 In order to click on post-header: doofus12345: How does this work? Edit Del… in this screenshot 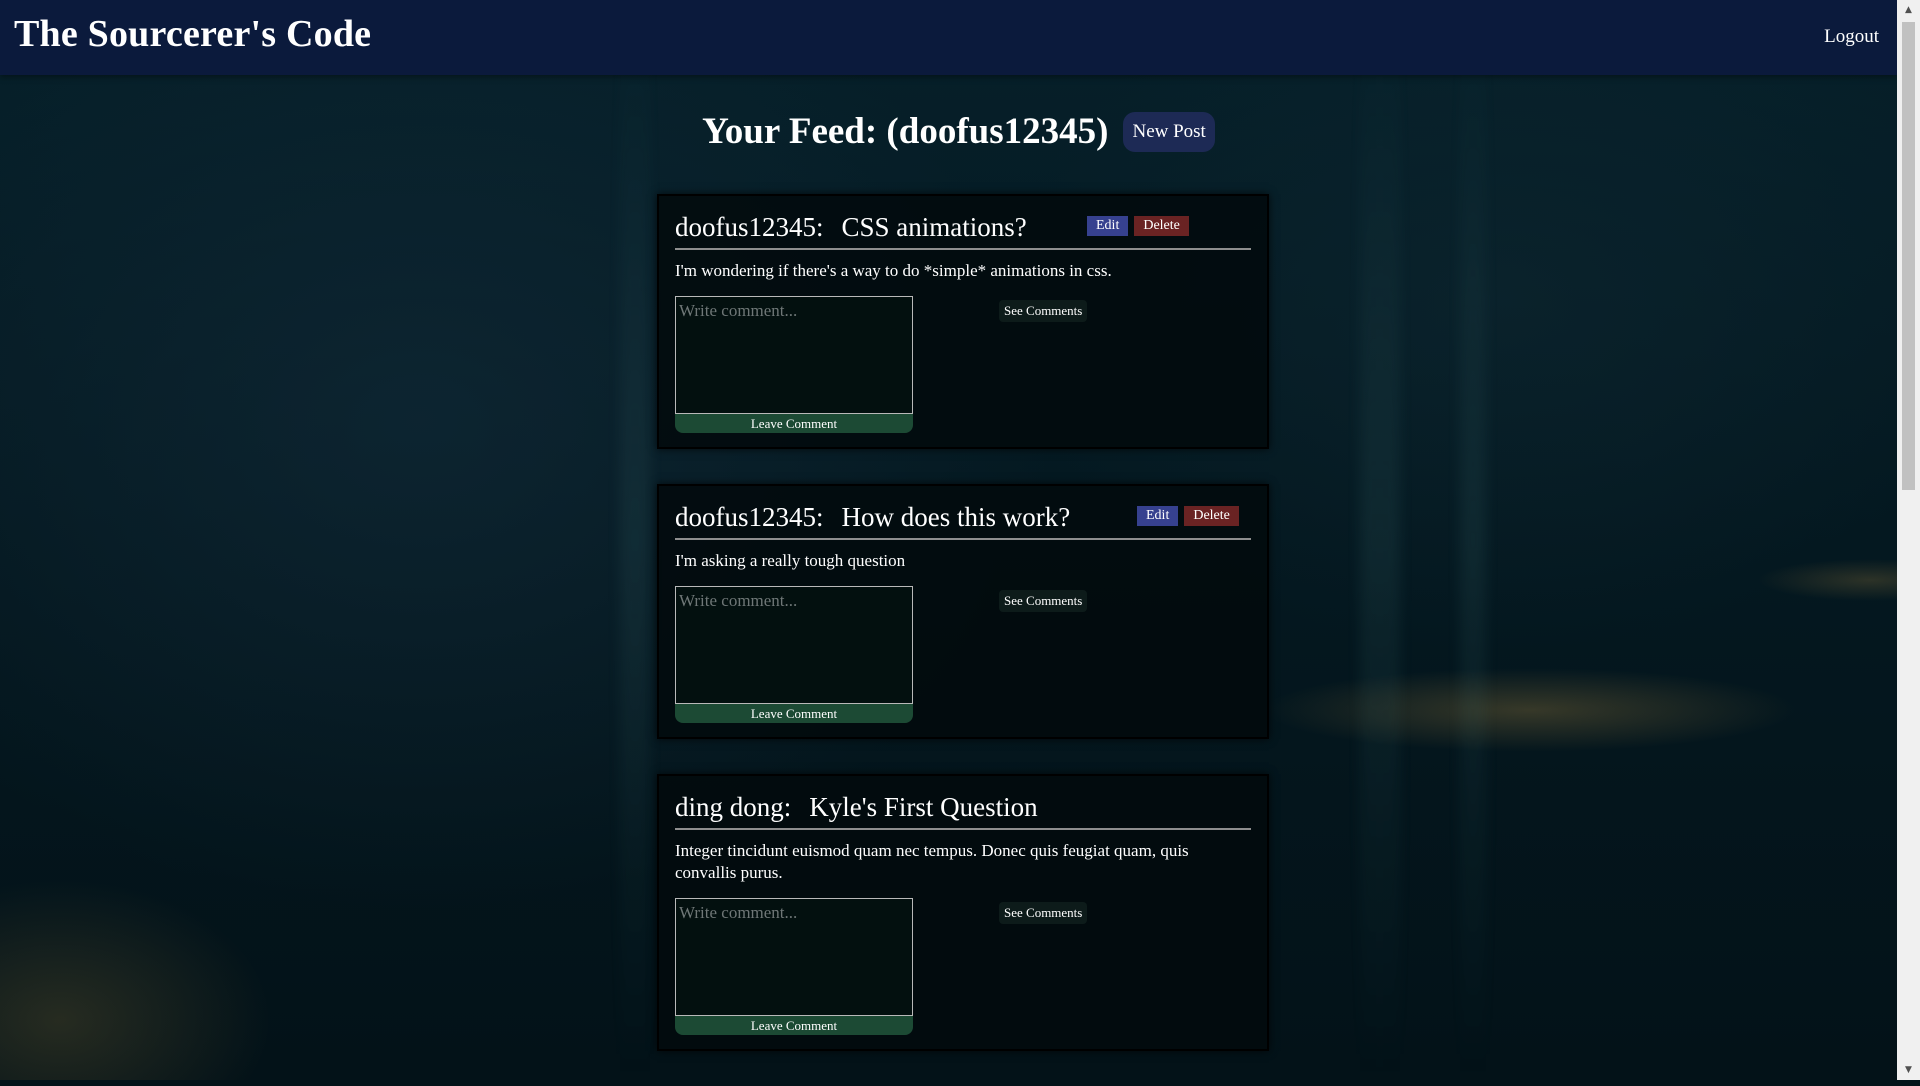, I will do `click(963, 521)`.